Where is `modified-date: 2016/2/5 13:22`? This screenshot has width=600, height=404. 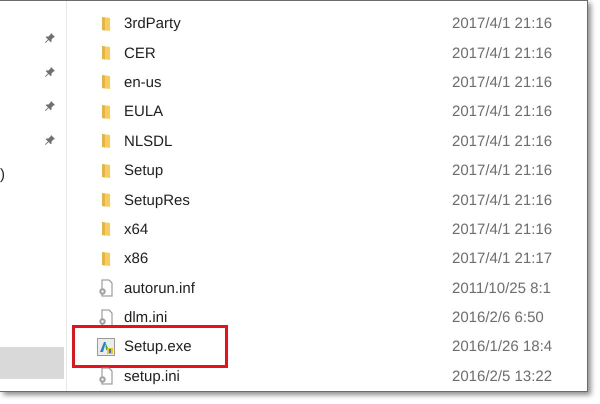
modified-date: 2016/2/5 13:22 is located at coordinates (502, 376).